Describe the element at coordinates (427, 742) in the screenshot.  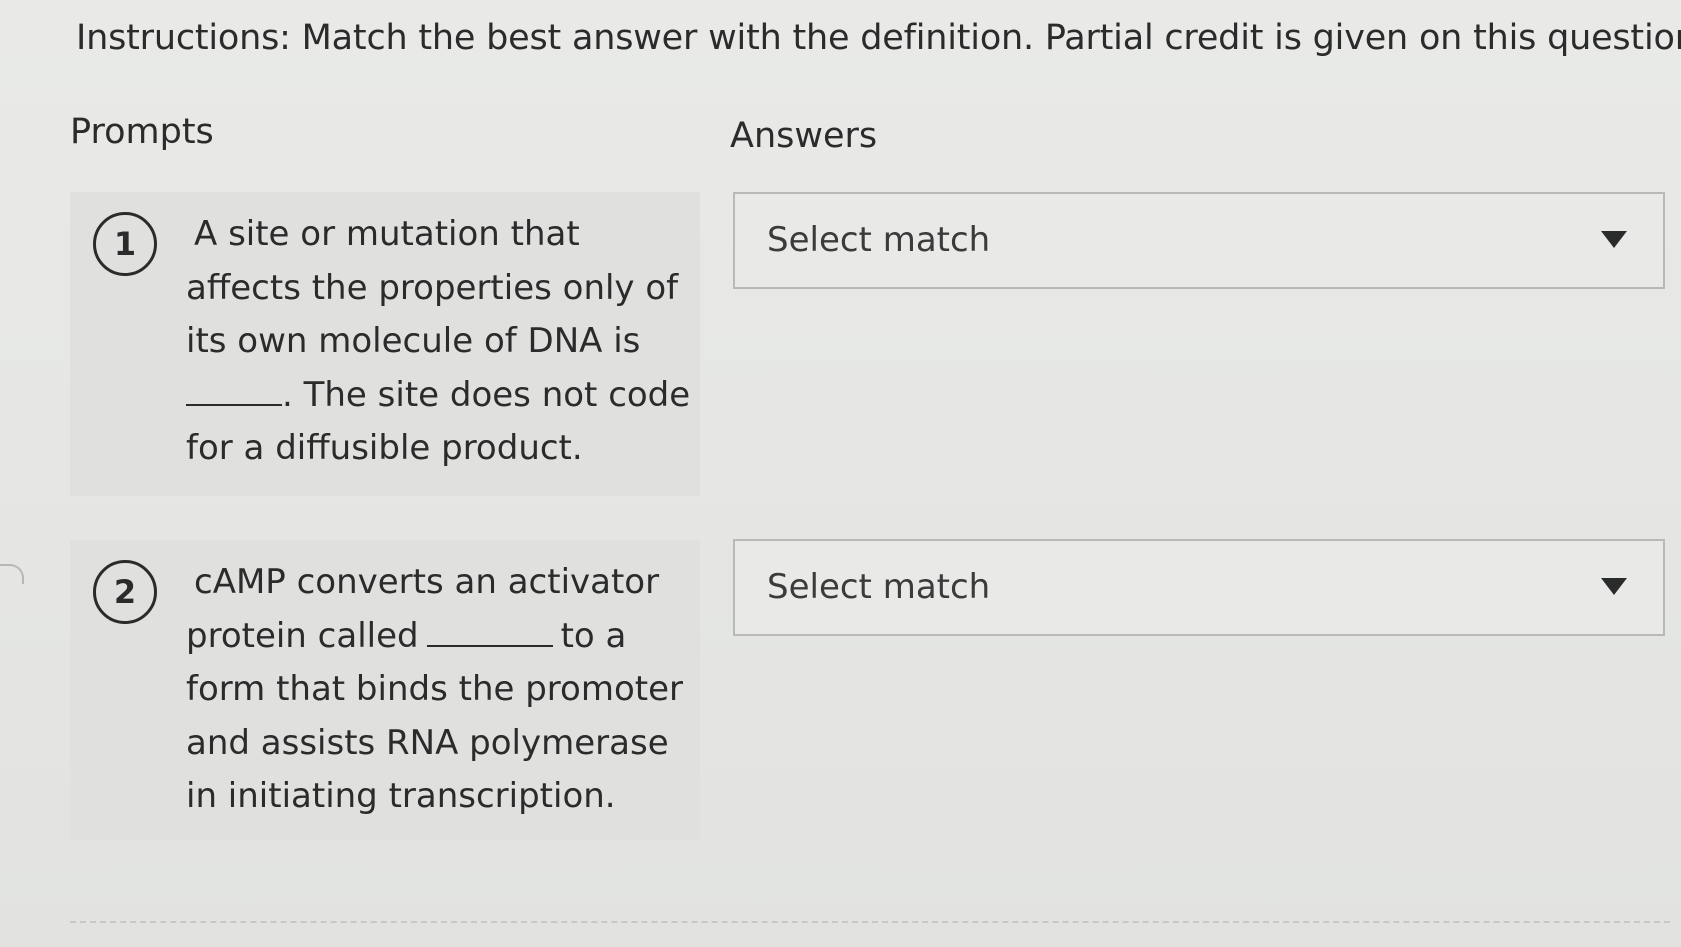
I see `prompt-line: and assists RNA polymerase` at that location.